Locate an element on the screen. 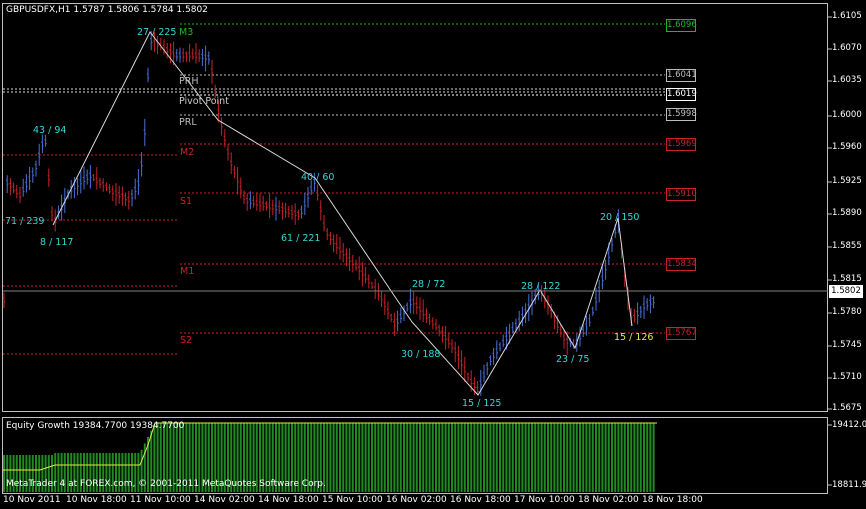 Image resolution: width=866 pixels, height=509 pixels. zigzag-label: 15 / 126 is located at coordinates (634, 337).